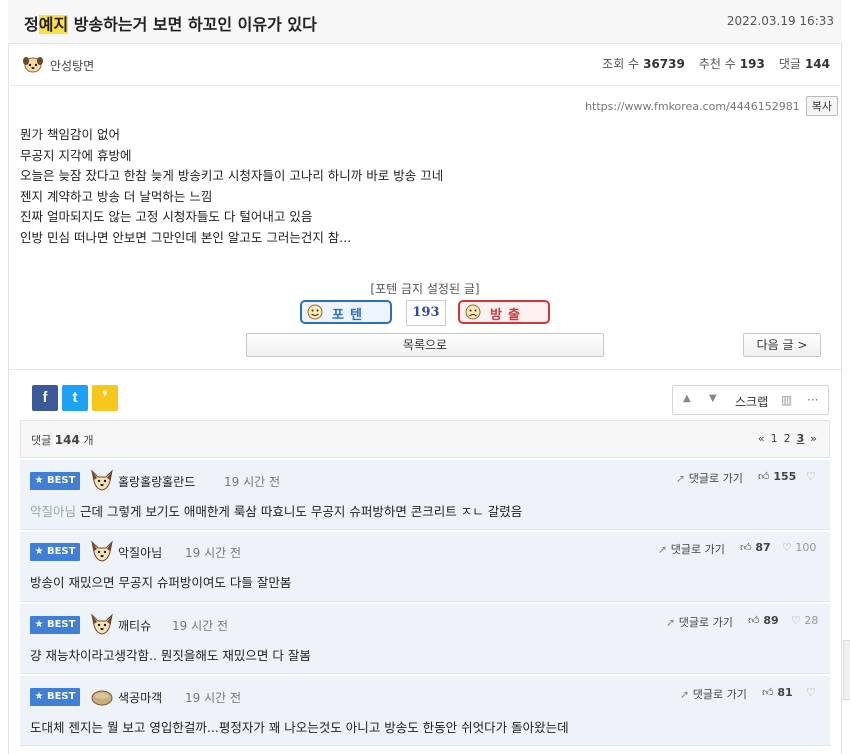 This screenshot has width=850, height=754. Describe the element at coordinates (813, 438) in the screenshot. I see `pager-last: »` at that location.